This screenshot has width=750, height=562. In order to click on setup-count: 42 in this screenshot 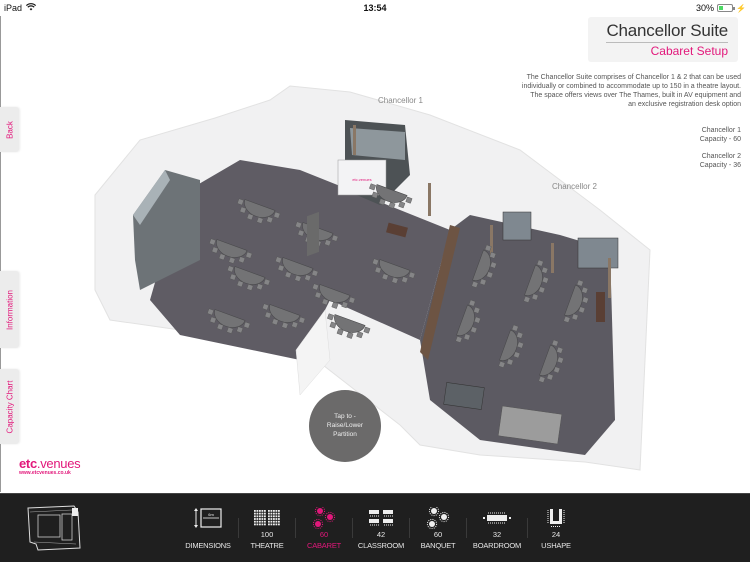, I will do `click(381, 534)`.